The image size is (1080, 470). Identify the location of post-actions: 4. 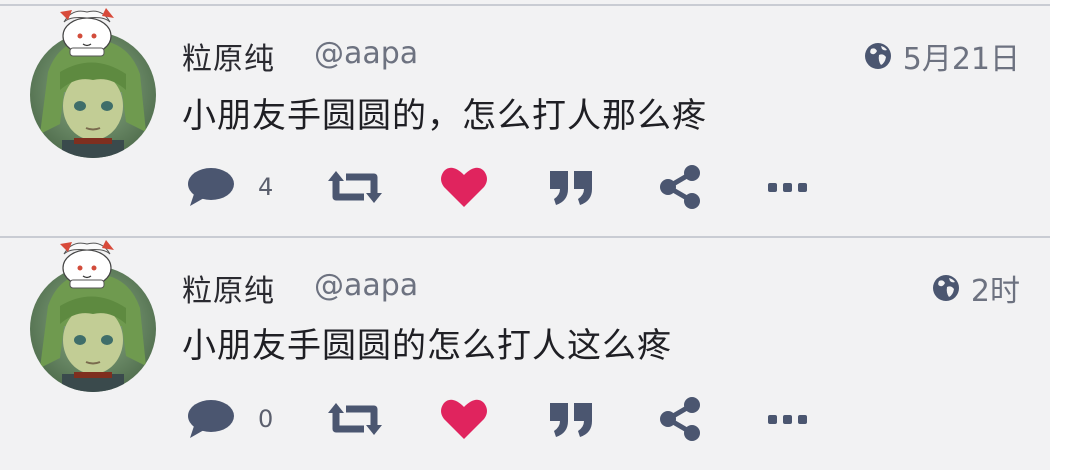
(506, 187).